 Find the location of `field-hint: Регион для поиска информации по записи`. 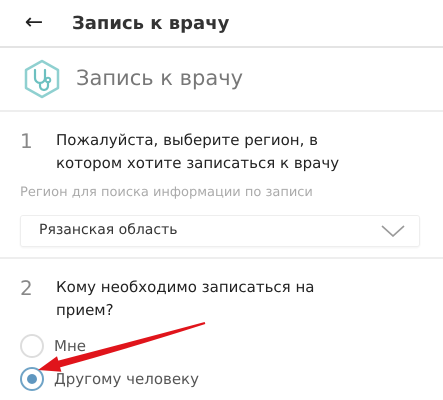

field-hint: Регион для поиска информации по записи is located at coordinates (167, 193).